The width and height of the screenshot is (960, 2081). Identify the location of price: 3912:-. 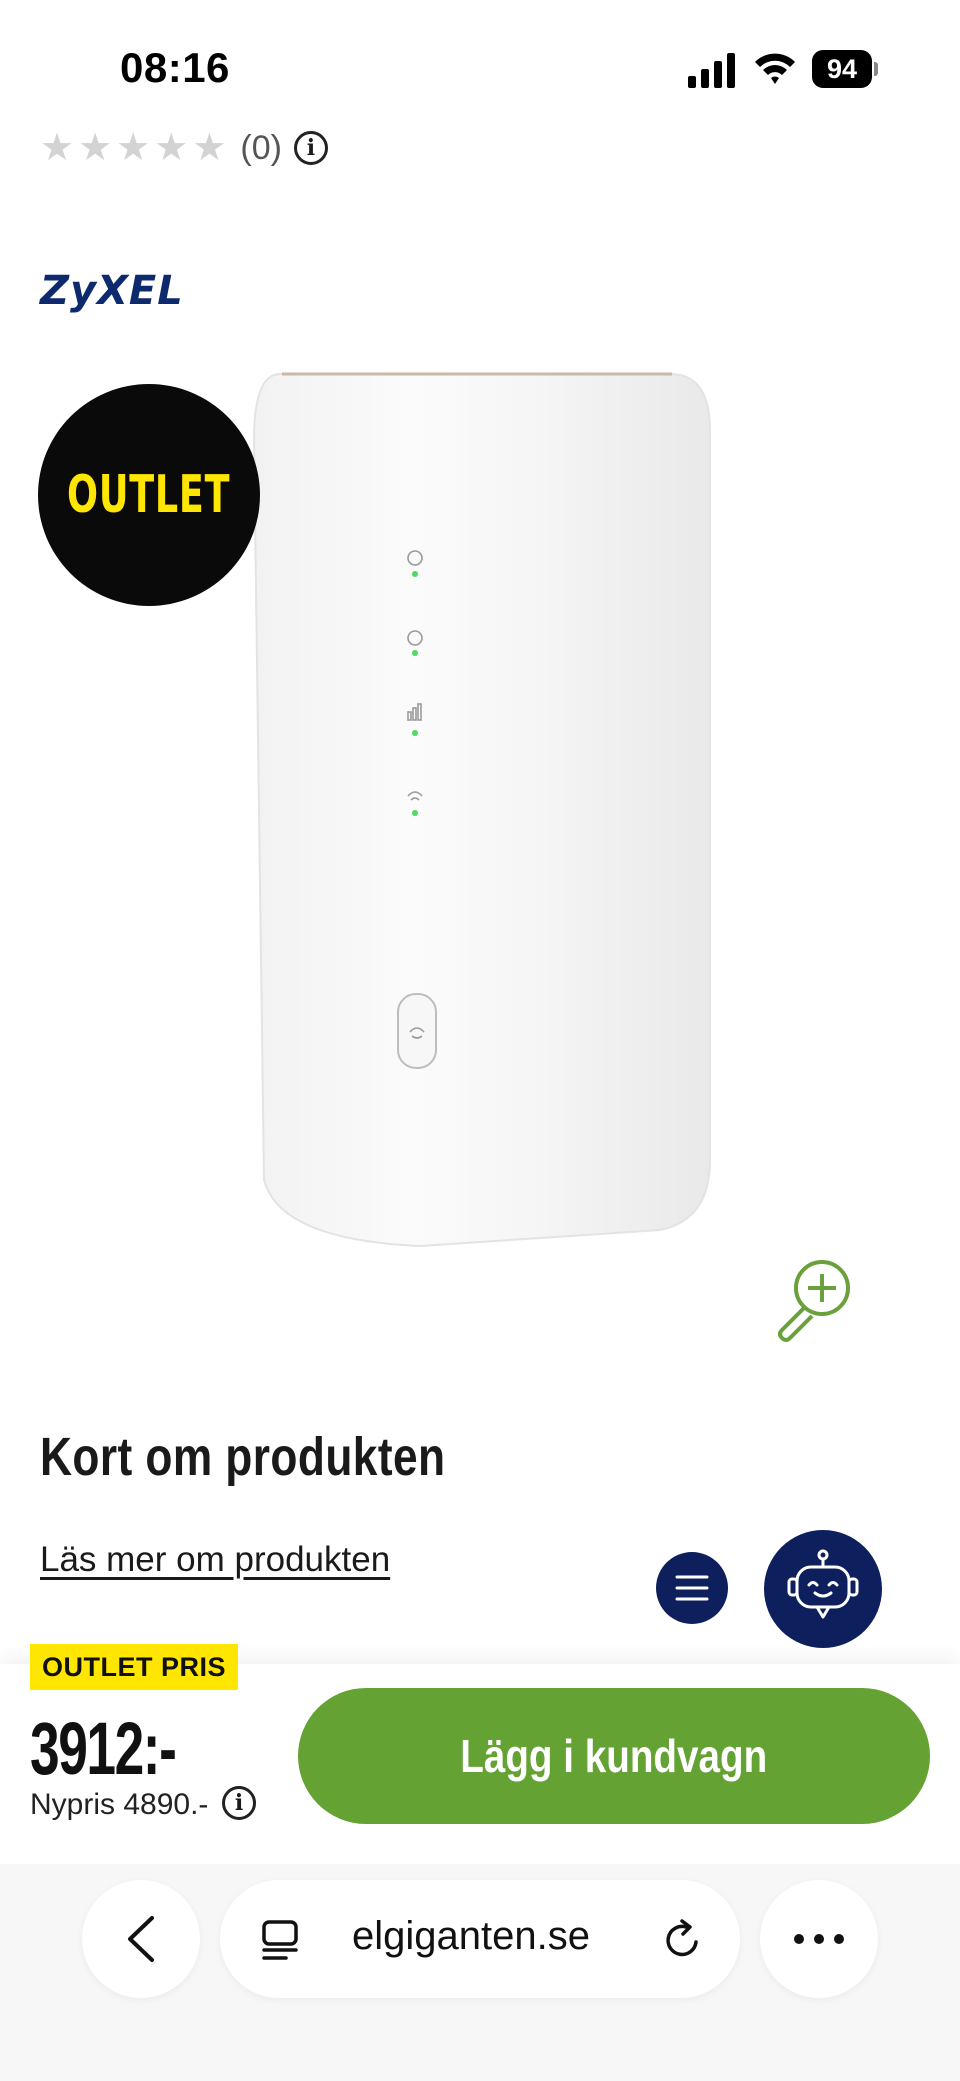
(103, 1748).